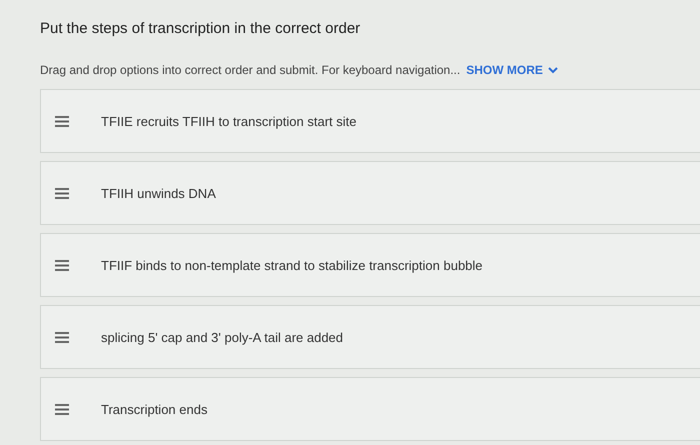 The image size is (700, 445). What do you see at coordinates (370, 409) in the screenshot?
I see `draggable-option: Transcription ends` at bounding box center [370, 409].